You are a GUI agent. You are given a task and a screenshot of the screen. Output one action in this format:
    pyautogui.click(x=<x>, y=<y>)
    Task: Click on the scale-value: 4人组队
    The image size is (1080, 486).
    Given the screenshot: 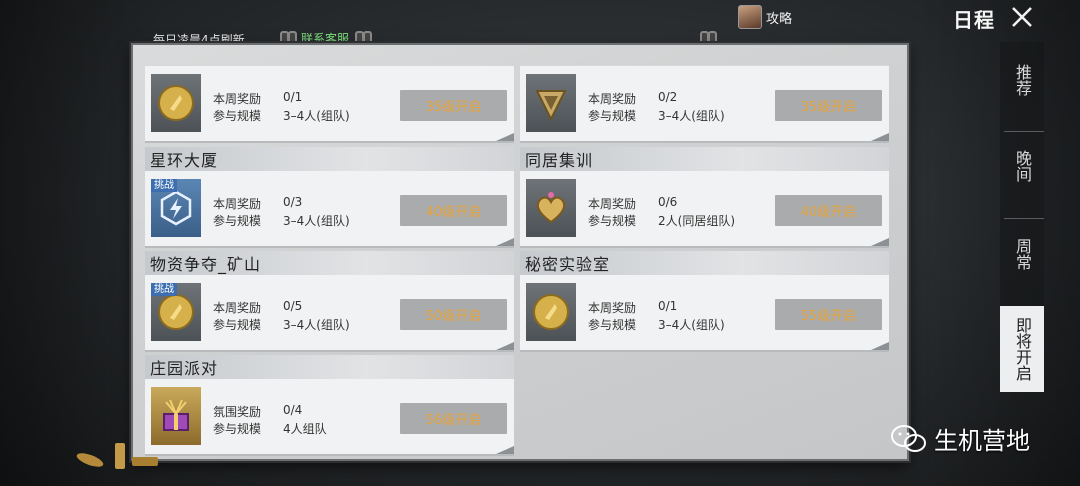 What is the action you would take?
    pyautogui.click(x=305, y=429)
    